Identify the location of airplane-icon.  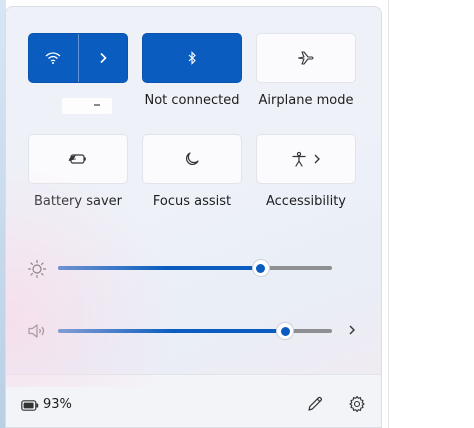
(305, 58).